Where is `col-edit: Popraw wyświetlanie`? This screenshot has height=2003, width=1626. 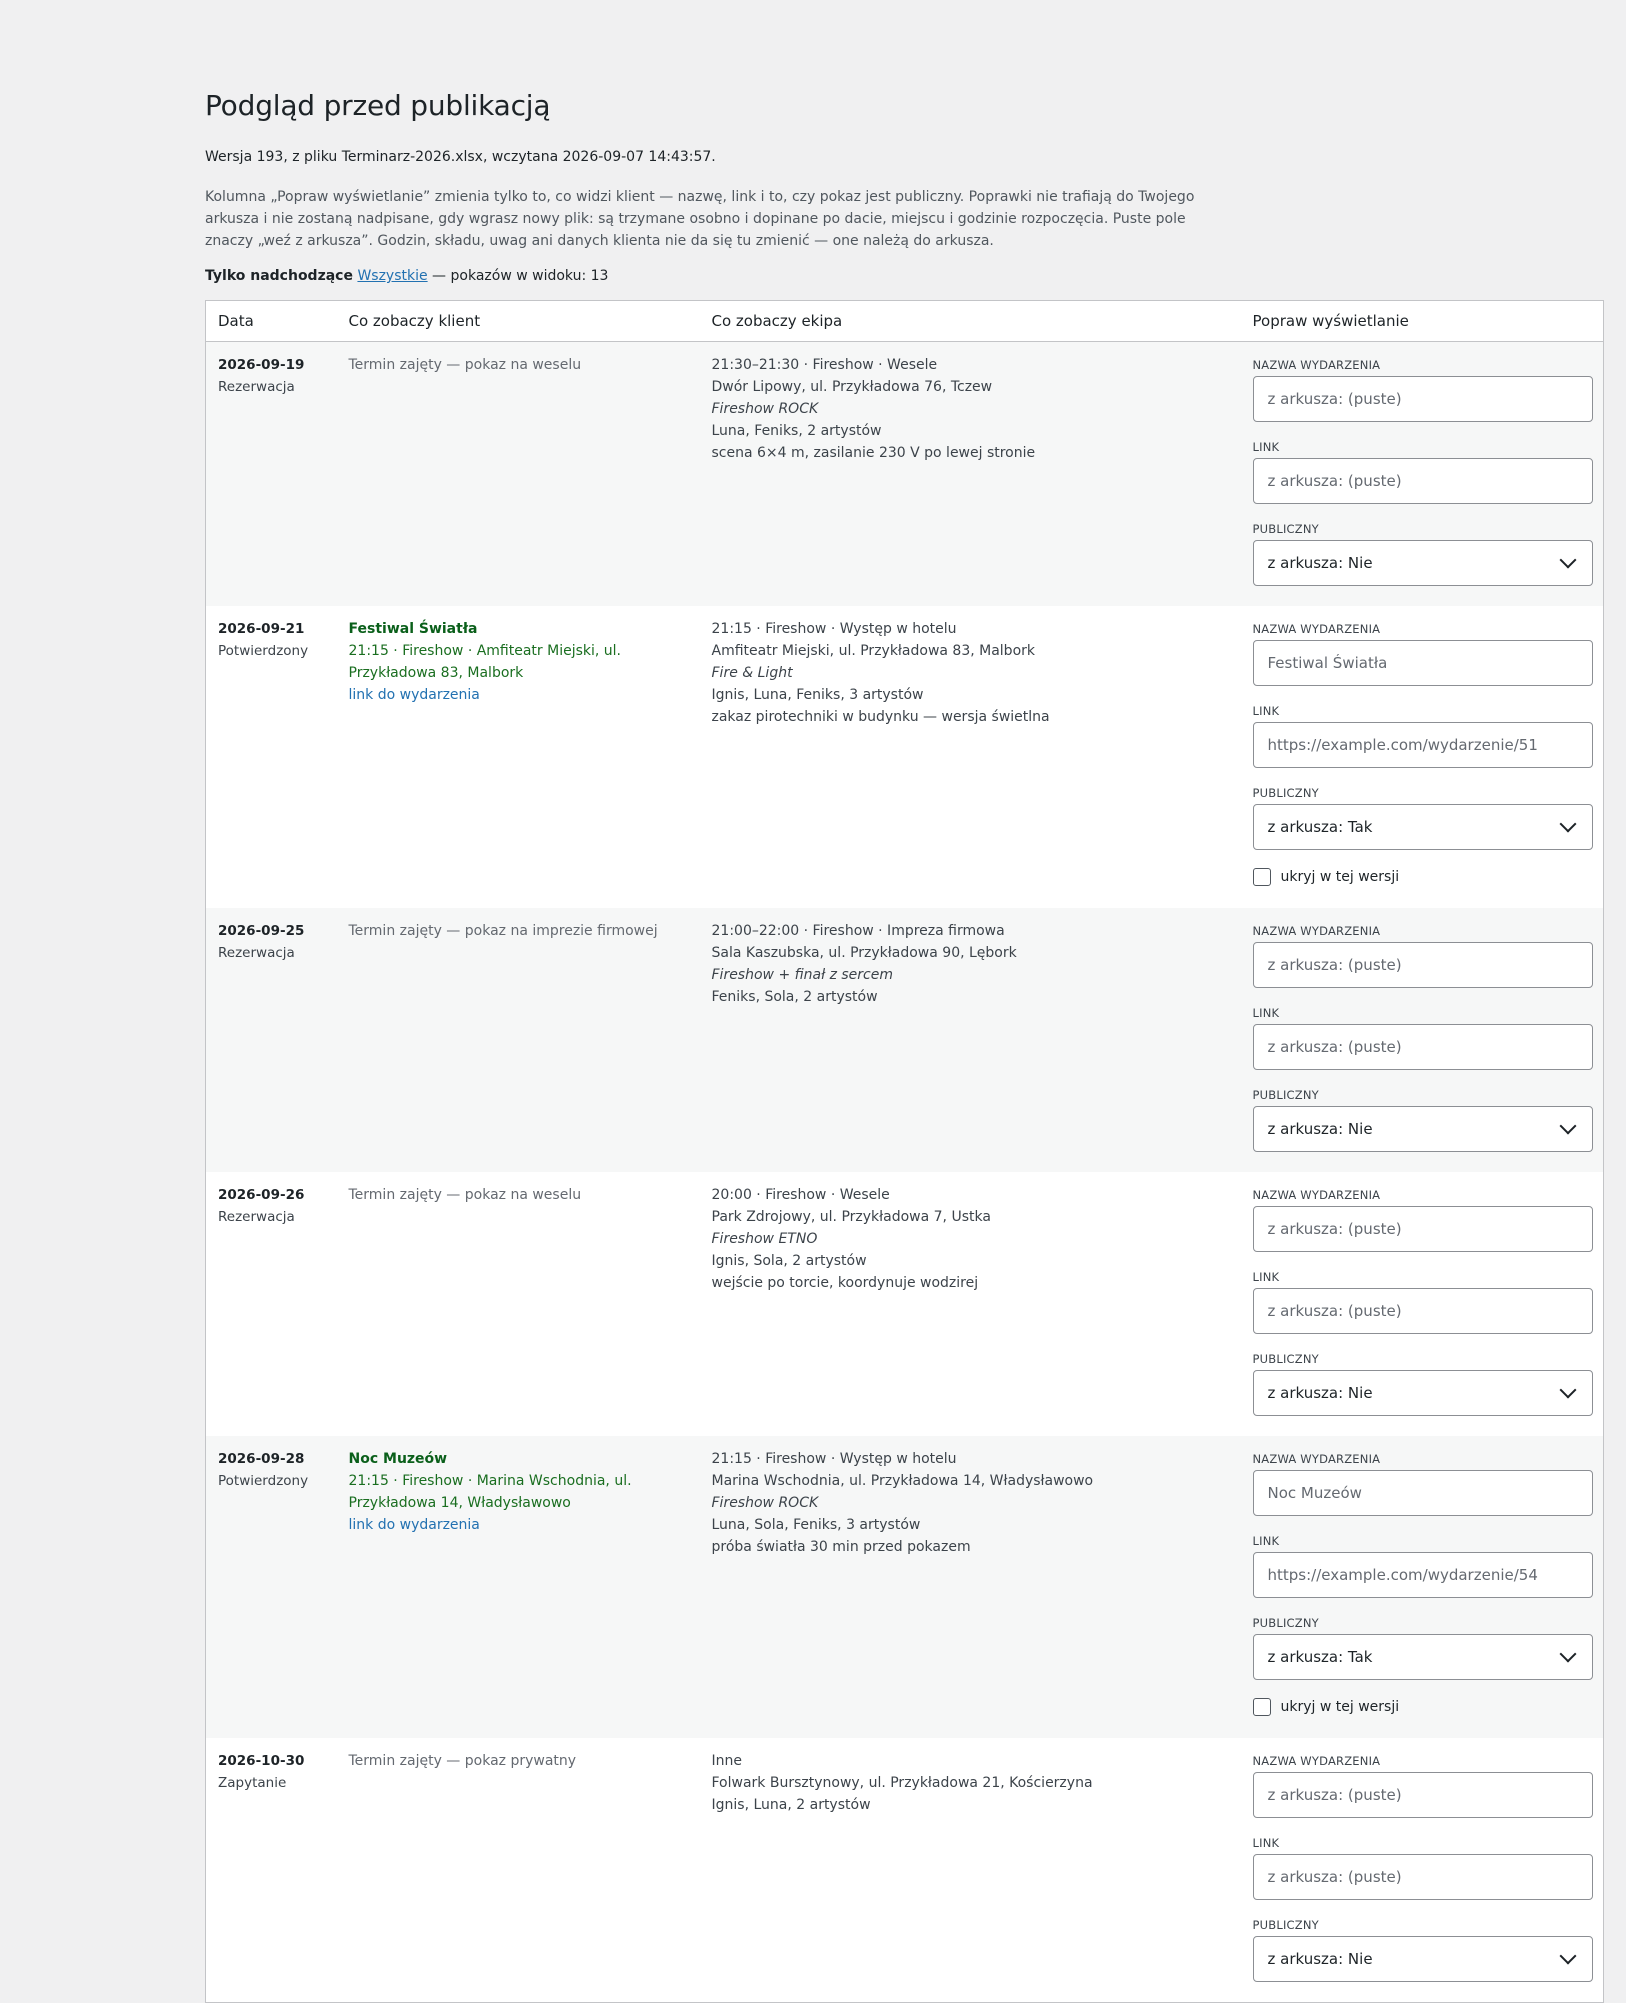 col-edit: Popraw wyświetlanie is located at coordinates (1422, 321).